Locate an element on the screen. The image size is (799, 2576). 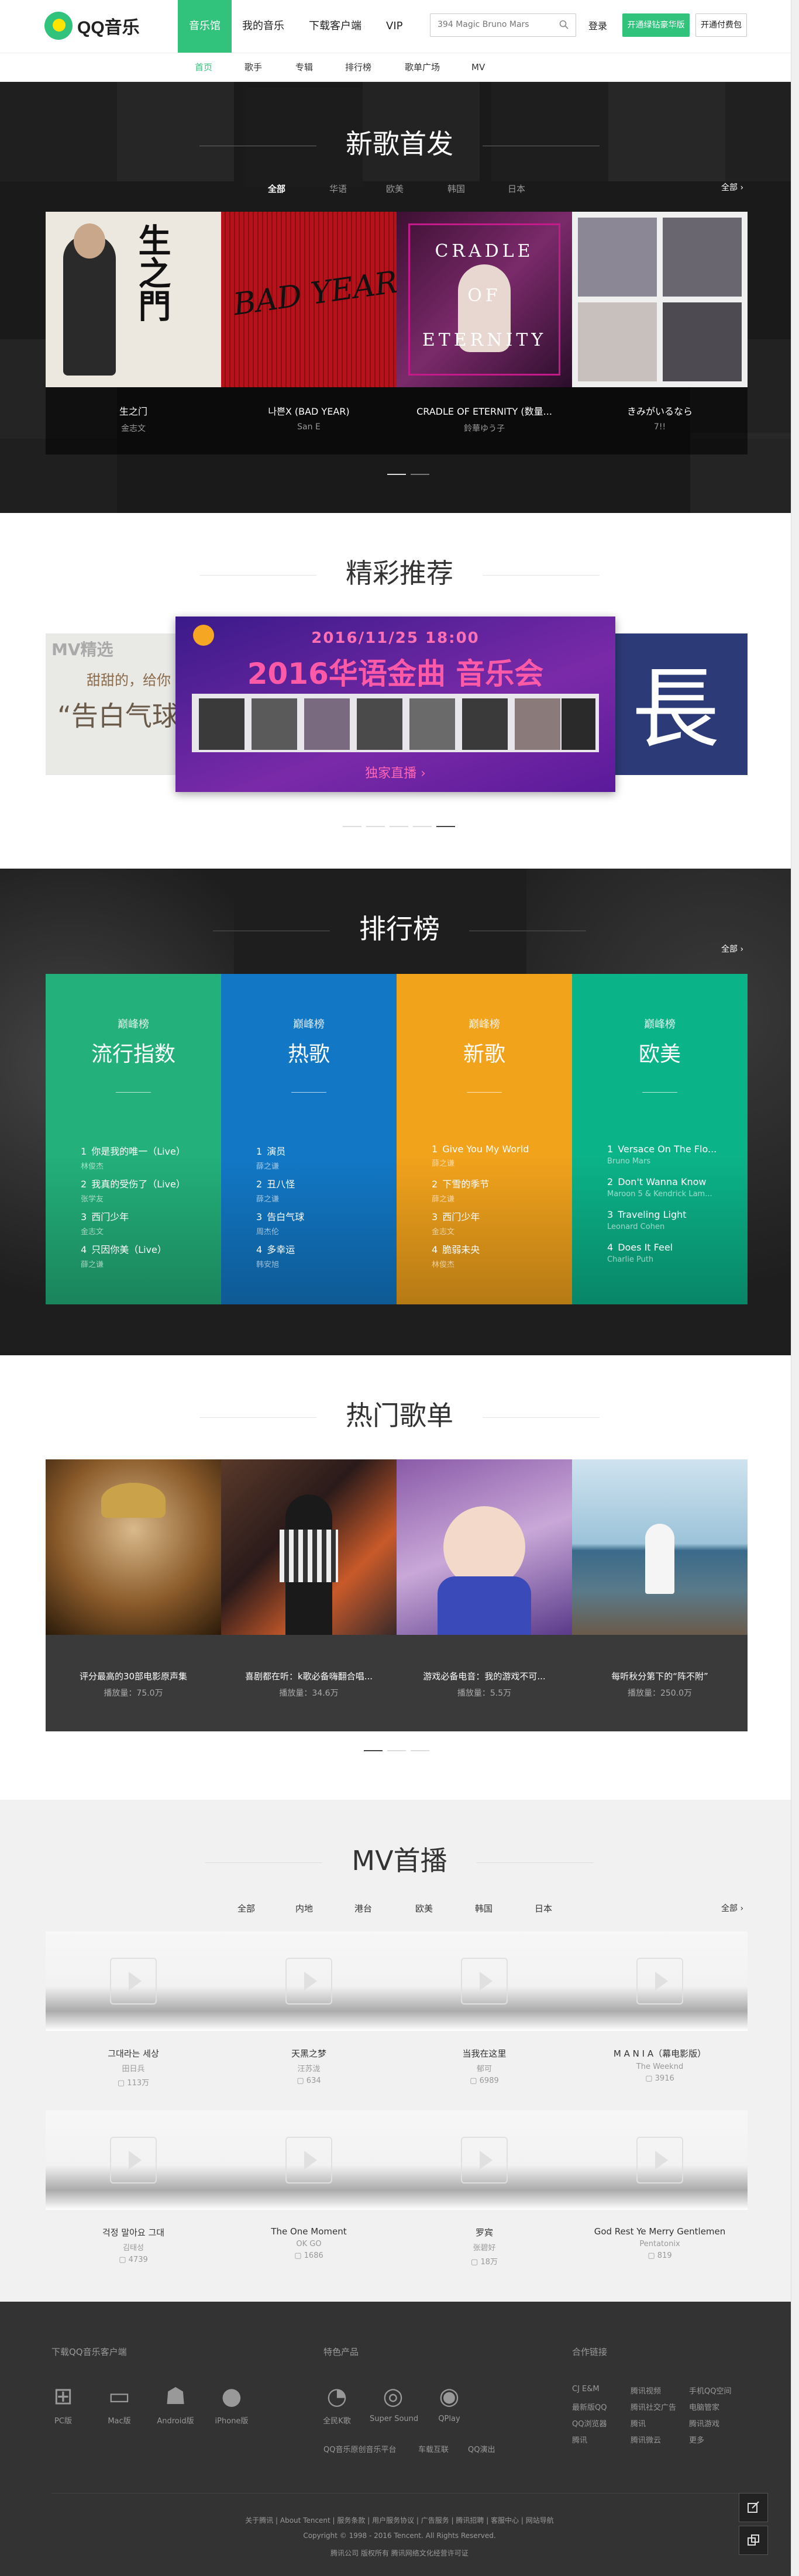
rank-song-row: 3 告白气球 周杰伦 is located at coordinates (320, 1223).